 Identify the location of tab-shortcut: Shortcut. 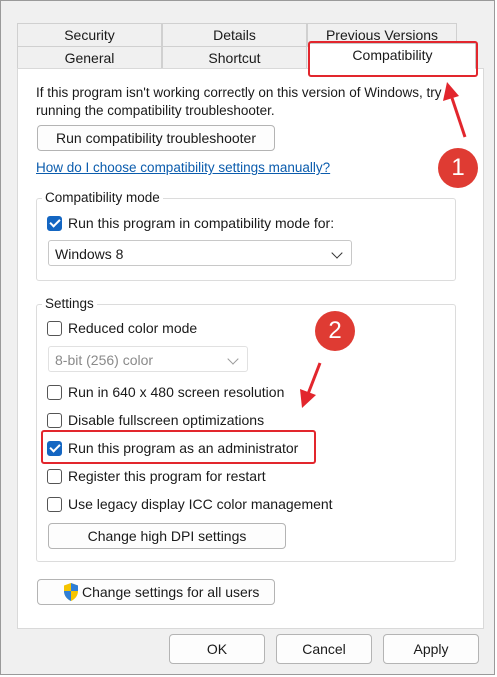
(234, 57).